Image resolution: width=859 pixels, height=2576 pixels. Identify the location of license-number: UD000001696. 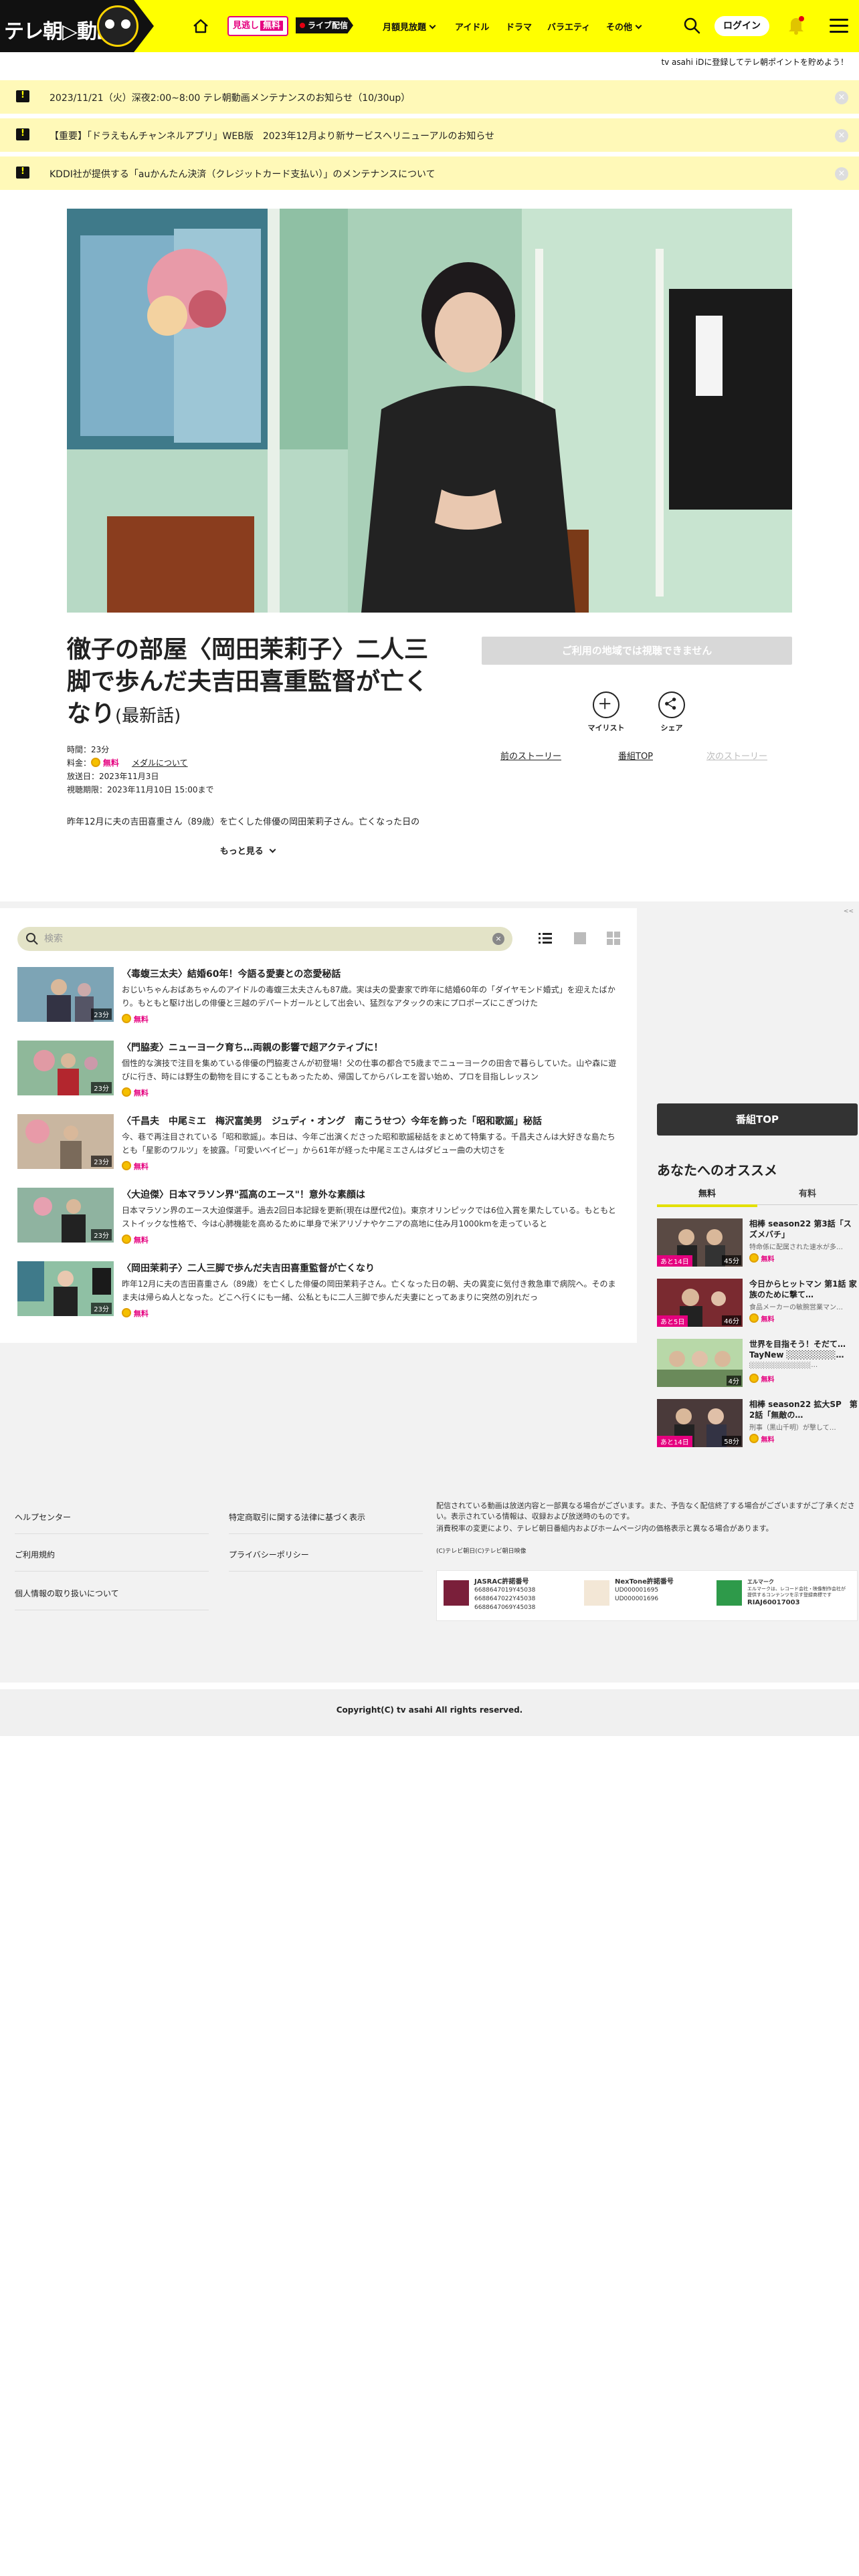
(637, 1599).